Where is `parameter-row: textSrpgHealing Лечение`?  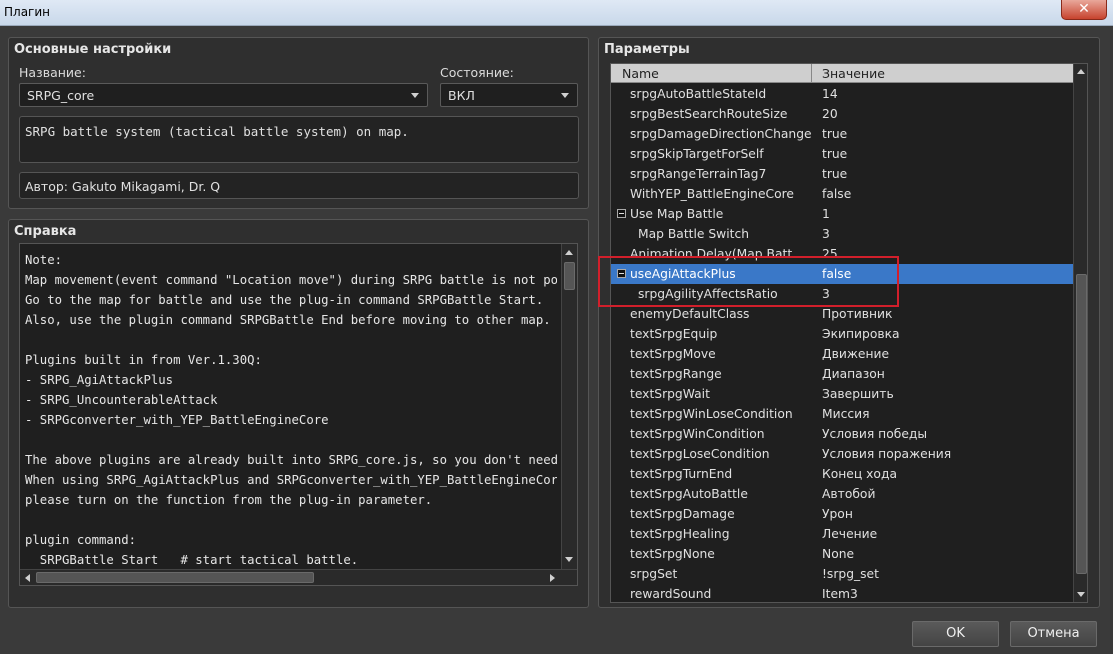
parameter-row: textSrpgHealing Лечение is located at coordinates (842, 534).